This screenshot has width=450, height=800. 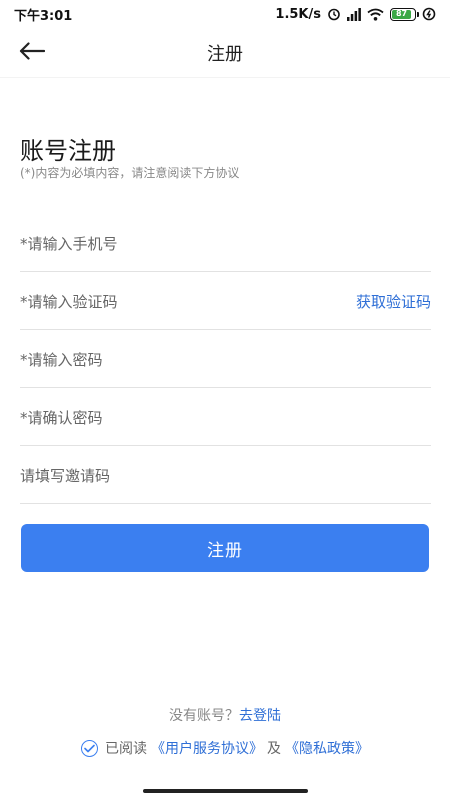 I want to click on login-prompt: 没有账号？去登陆, so click(x=225, y=715).